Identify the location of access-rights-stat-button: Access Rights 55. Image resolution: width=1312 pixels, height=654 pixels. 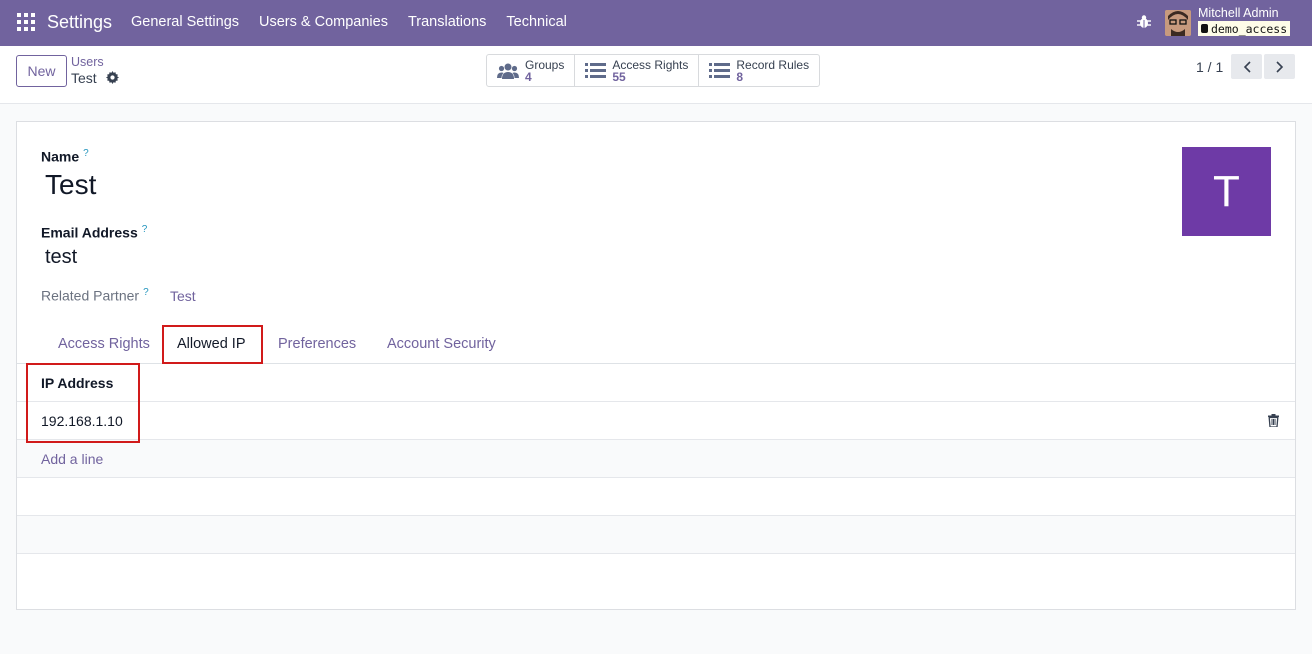
(637, 70).